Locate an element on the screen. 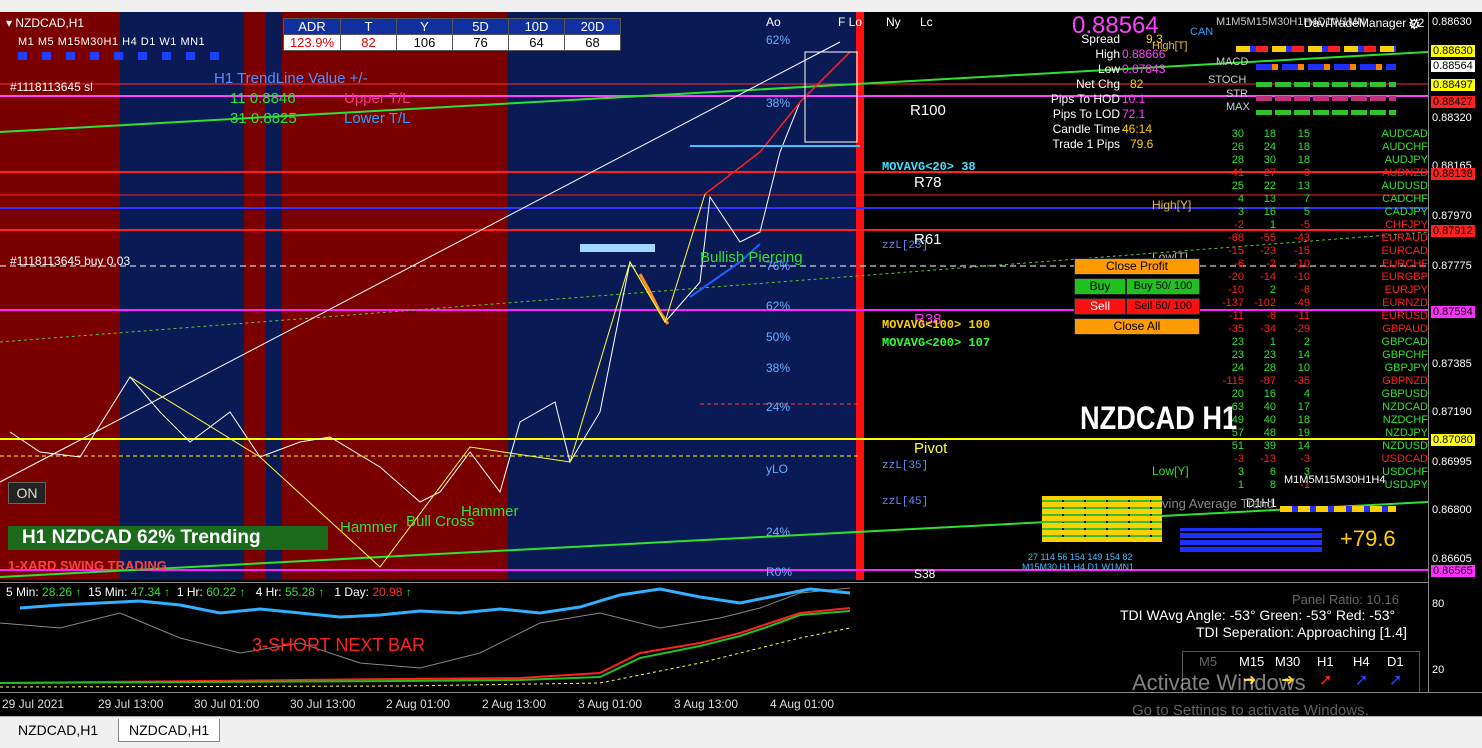 This screenshot has height=748, width=1482. adr-header: 20D is located at coordinates (592, 26).